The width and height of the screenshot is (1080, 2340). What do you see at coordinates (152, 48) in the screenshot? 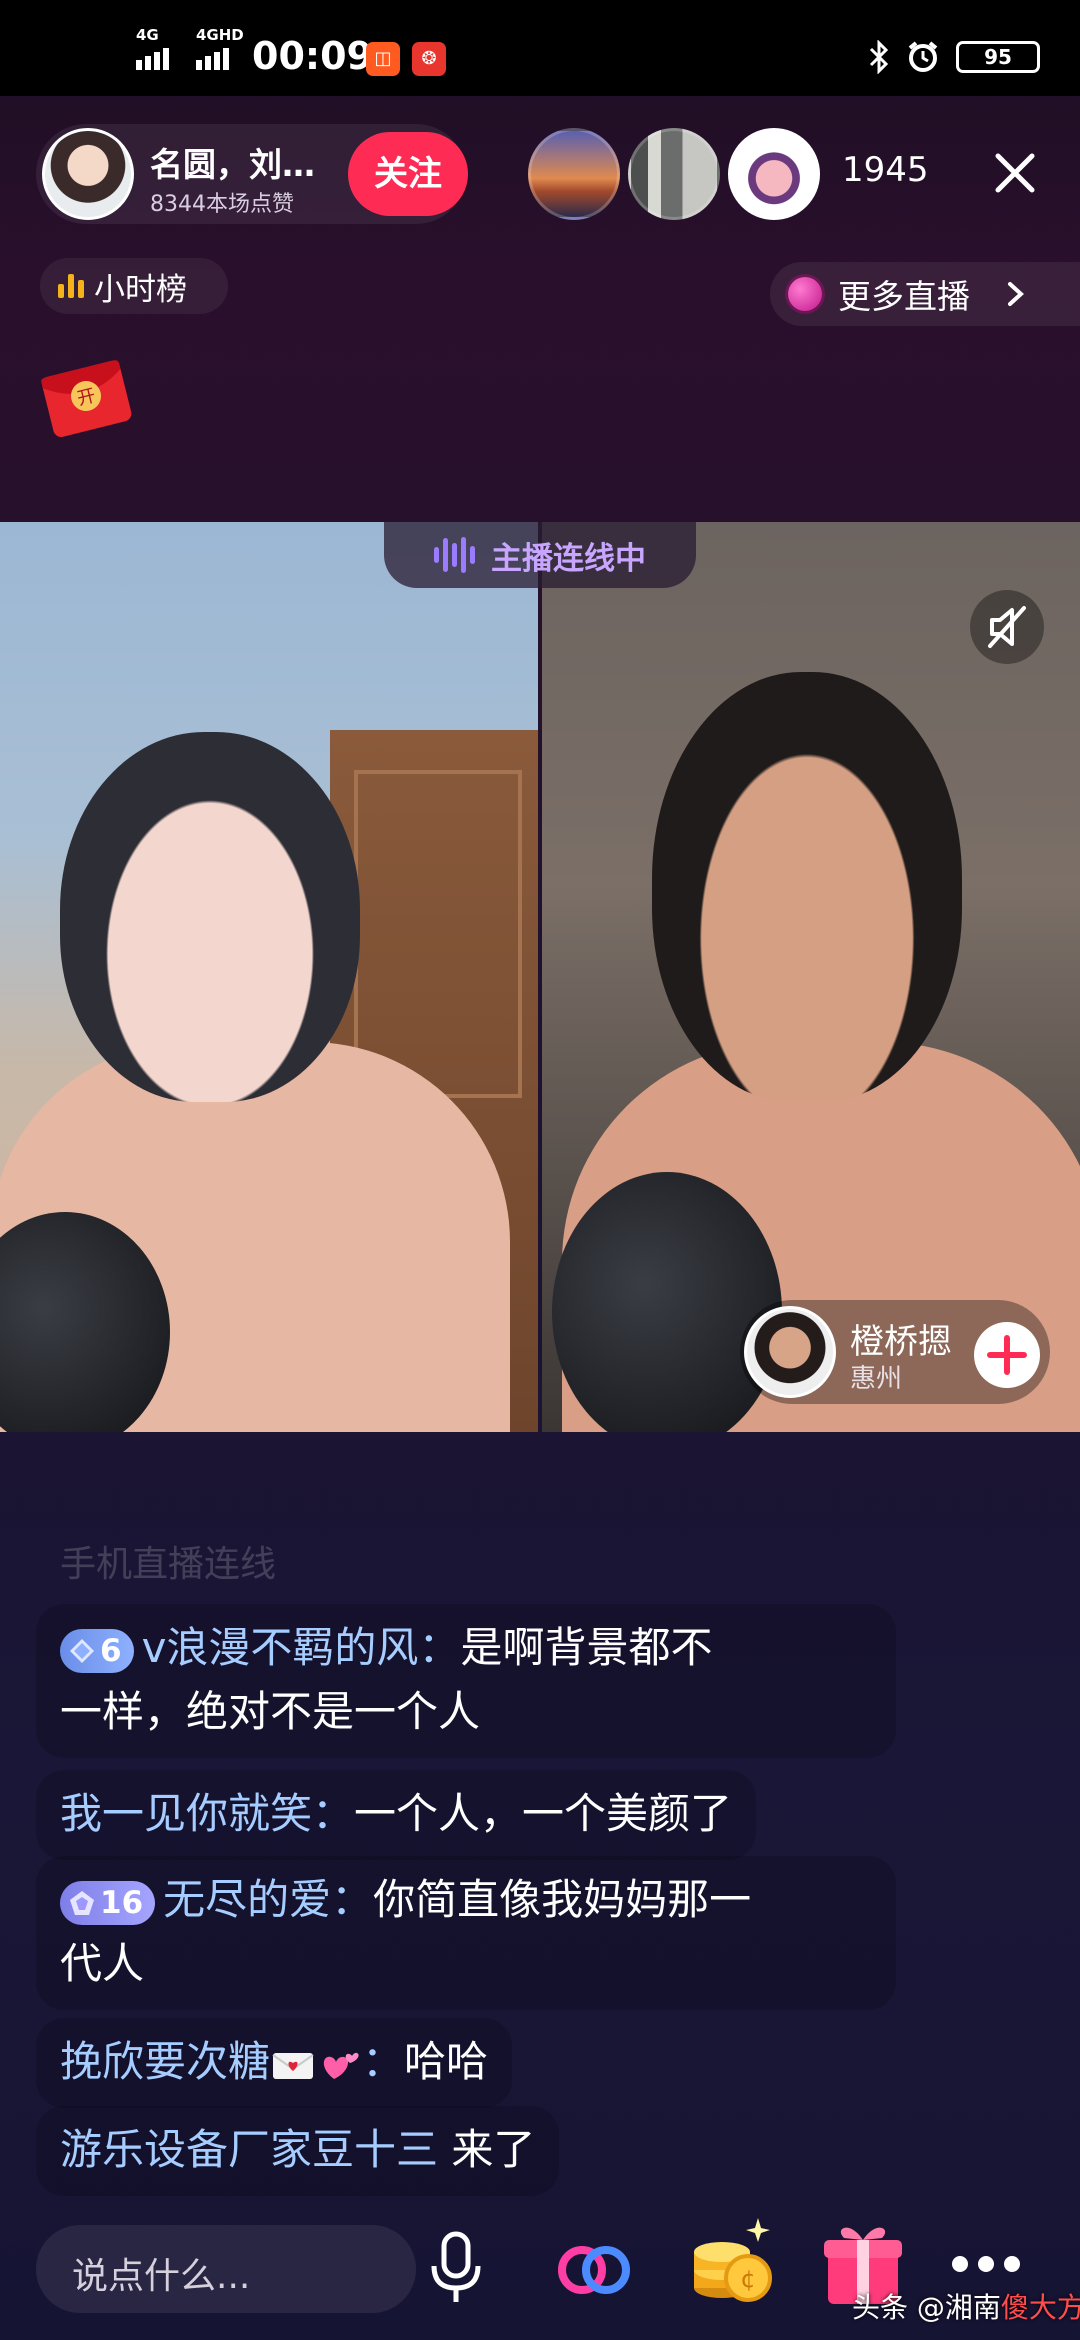
I see `signal-icon: 4G` at bounding box center [152, 48].